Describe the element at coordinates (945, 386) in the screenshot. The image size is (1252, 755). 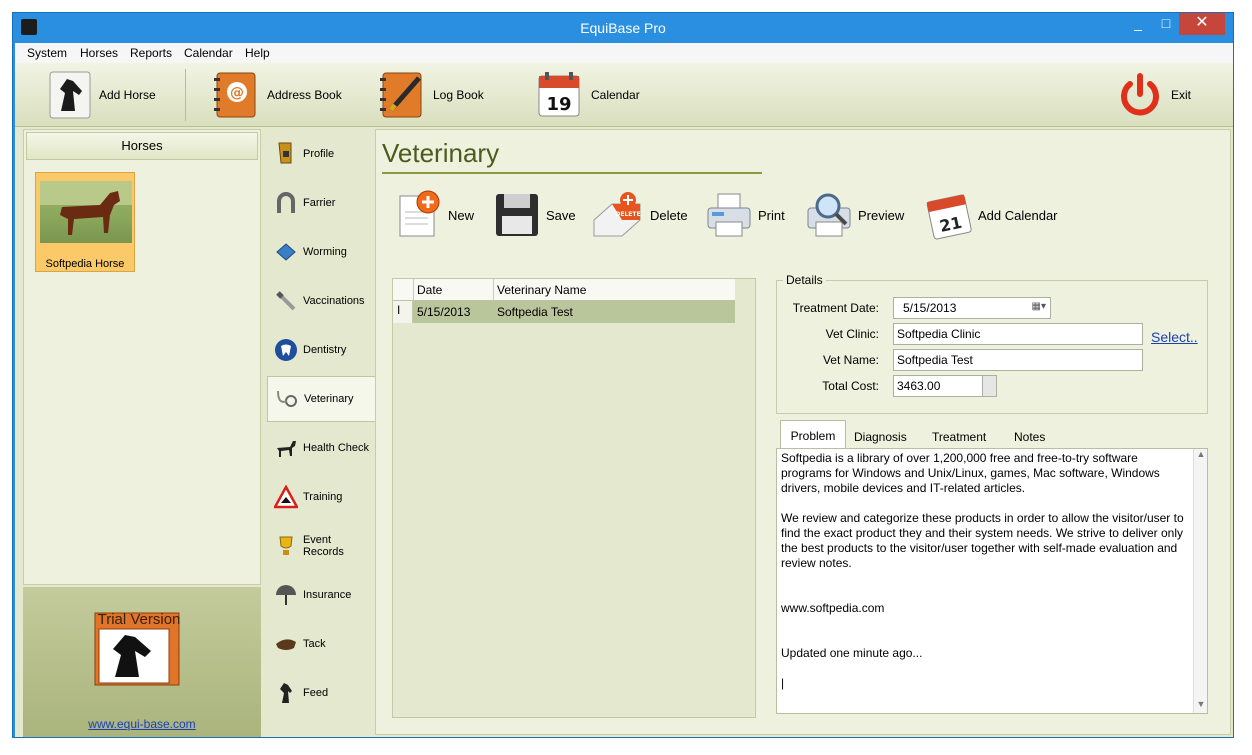
I see `total-cost-field: 3463.00` at that location.